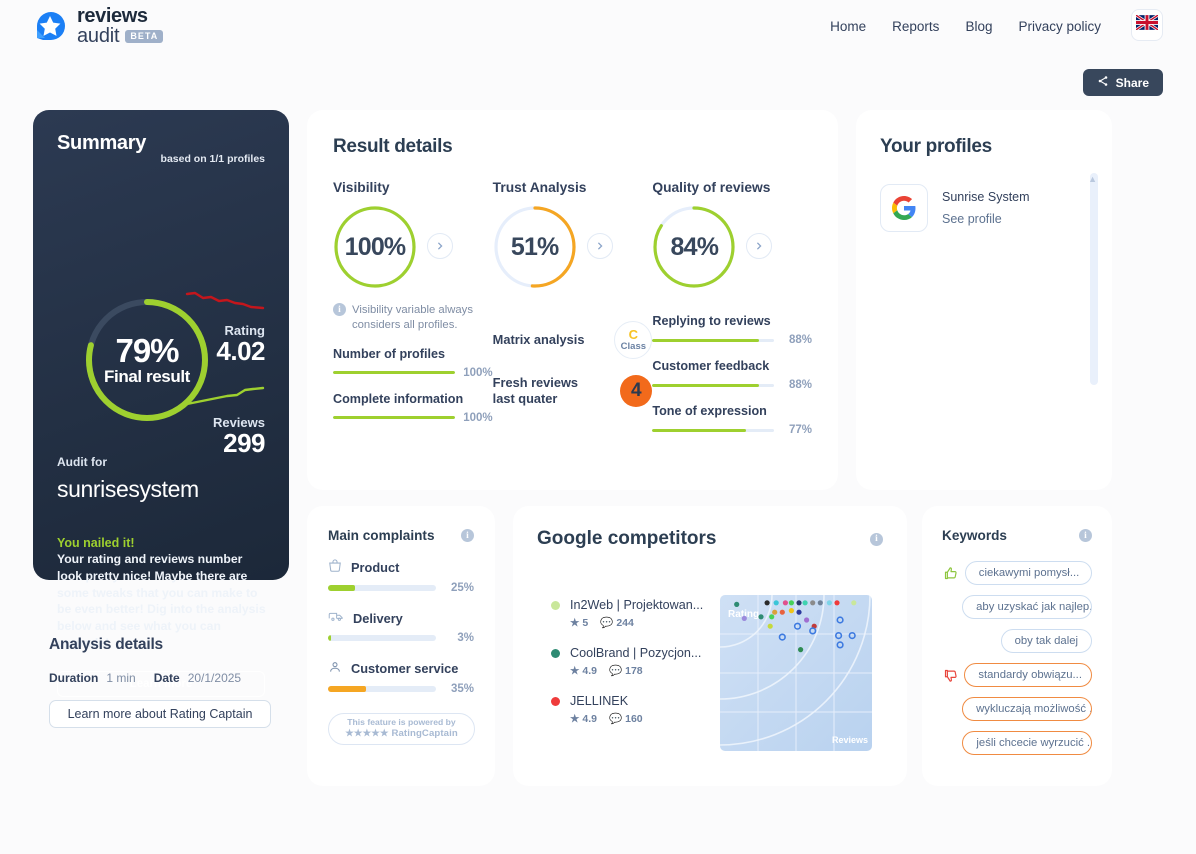  I want to click on fresh-reviews-badge: 4, so click(636, 391).